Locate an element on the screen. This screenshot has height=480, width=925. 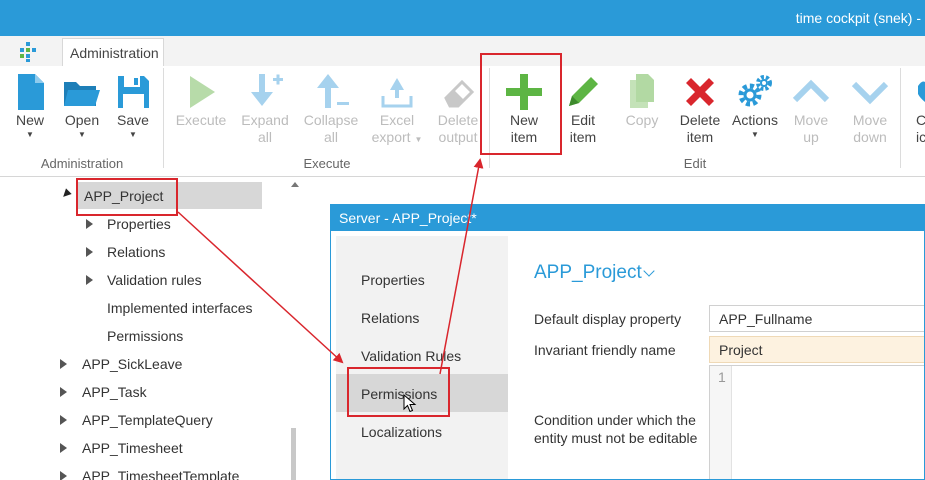
arrow-permissions-to-new-item is located at coordinates (461, 266).